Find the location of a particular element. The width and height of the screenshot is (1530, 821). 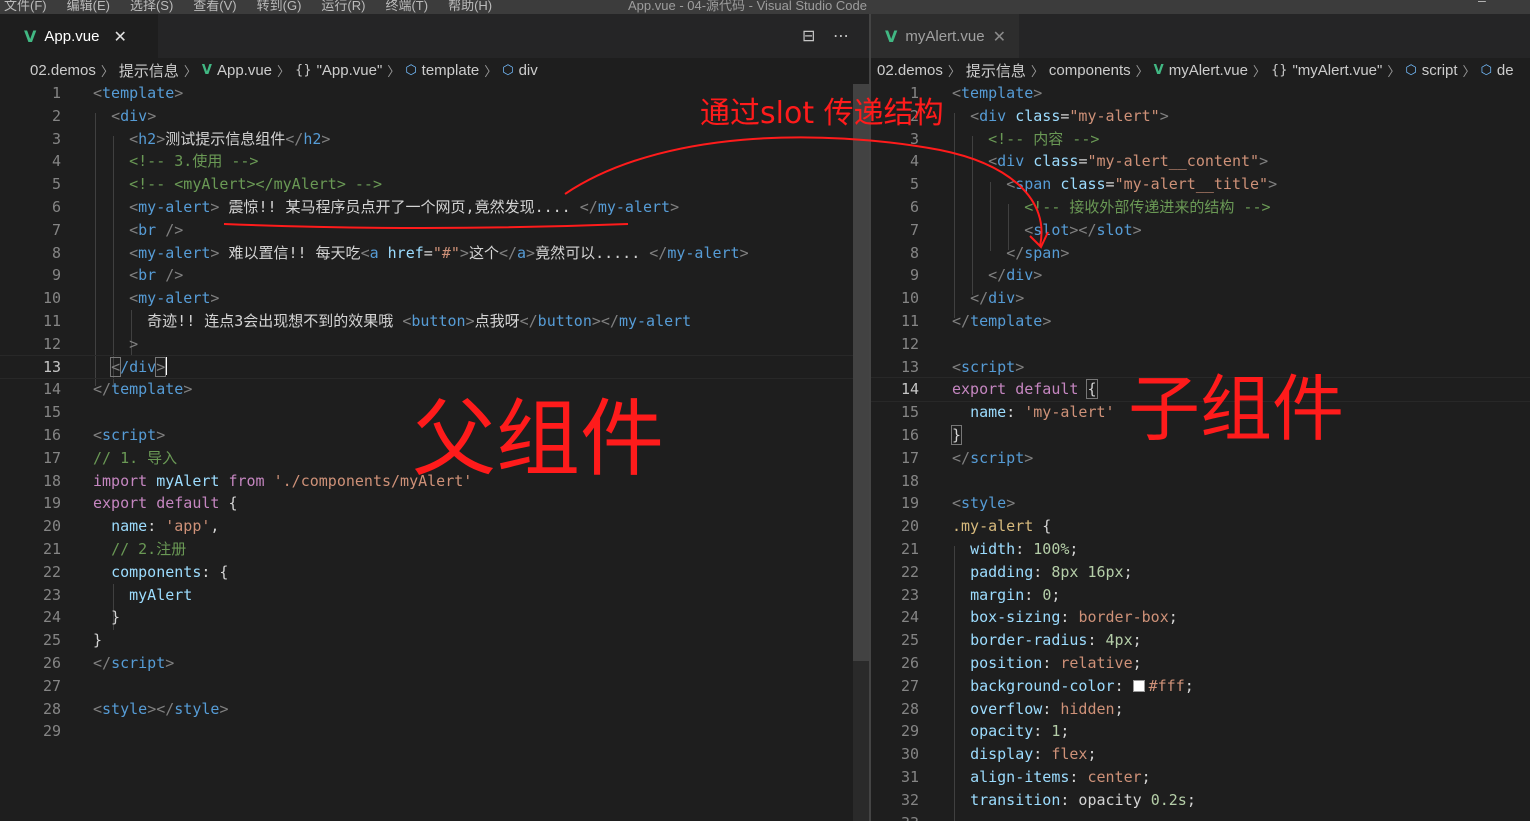

code-line: 32 transition: opacity 0.2s; is located at coordinates (1048, 799).